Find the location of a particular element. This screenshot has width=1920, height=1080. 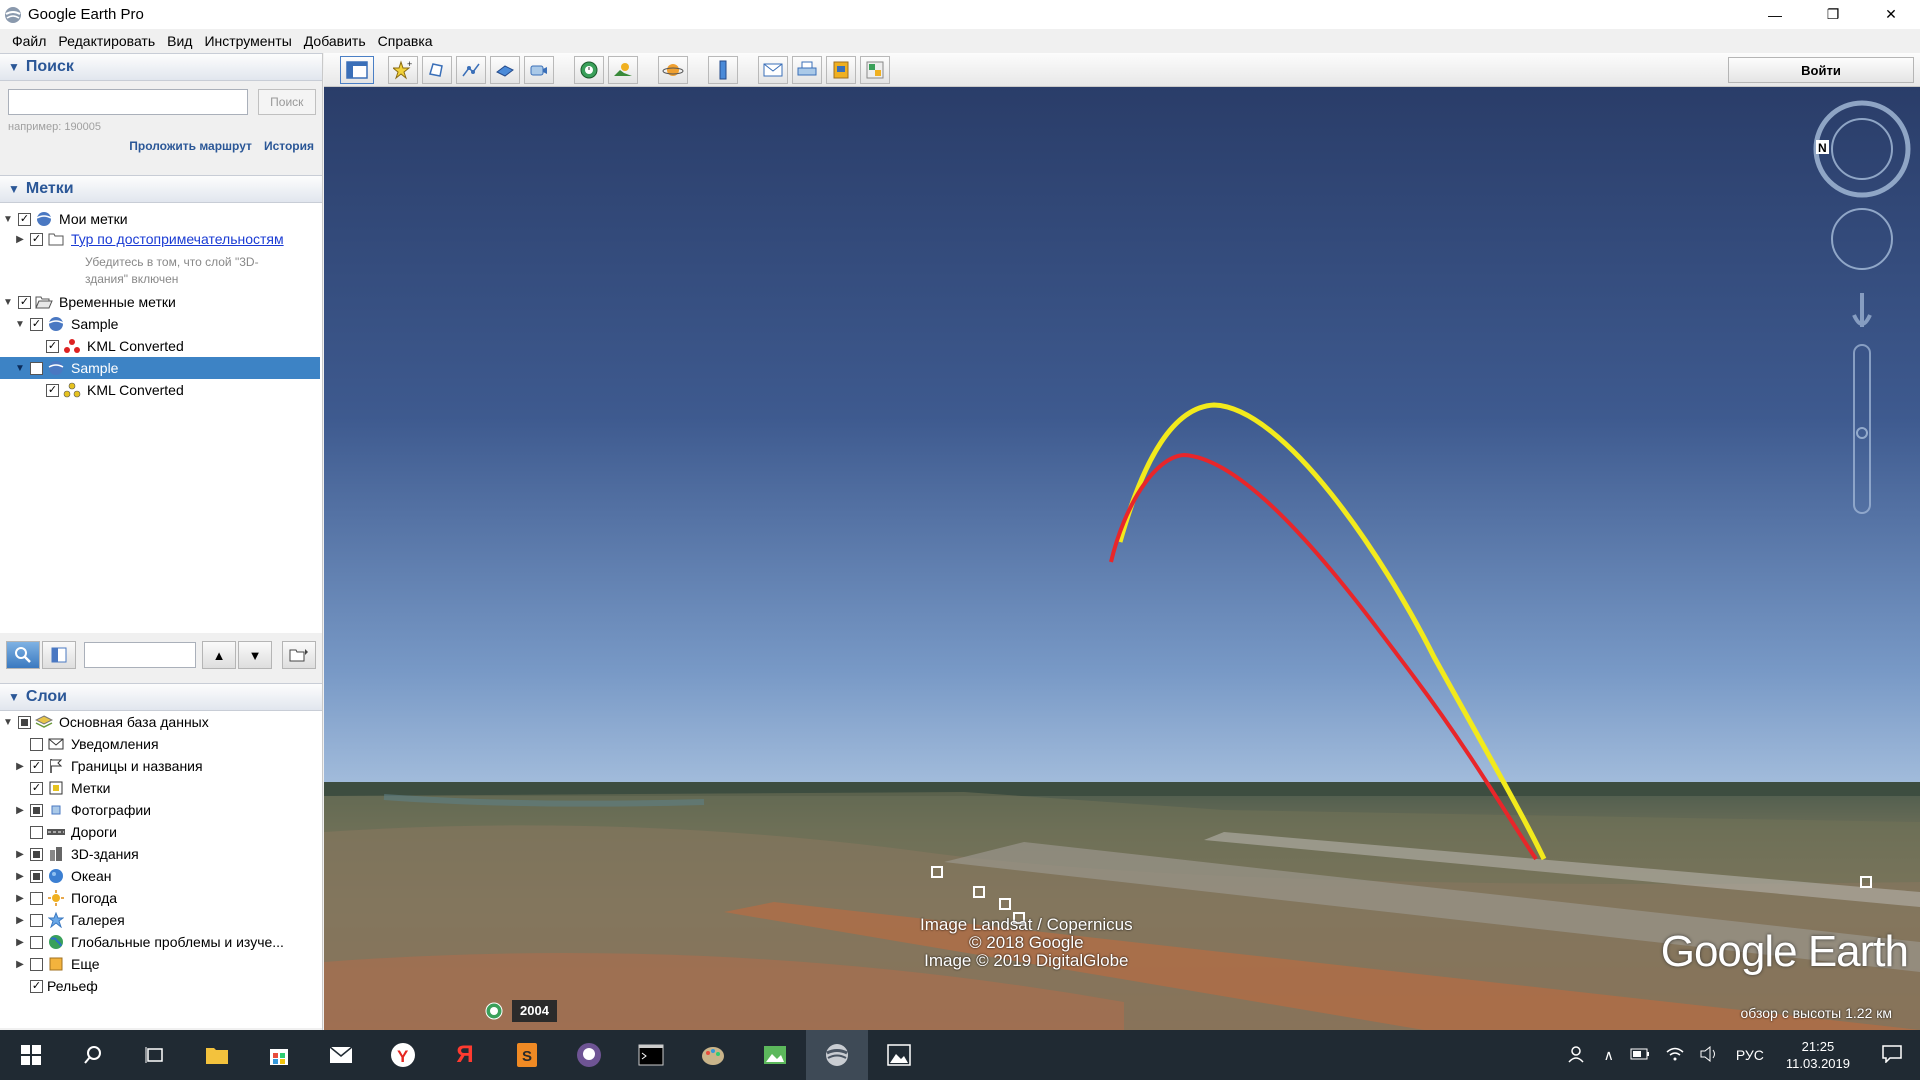

record-tour-button is located at coordinates (539, 70).